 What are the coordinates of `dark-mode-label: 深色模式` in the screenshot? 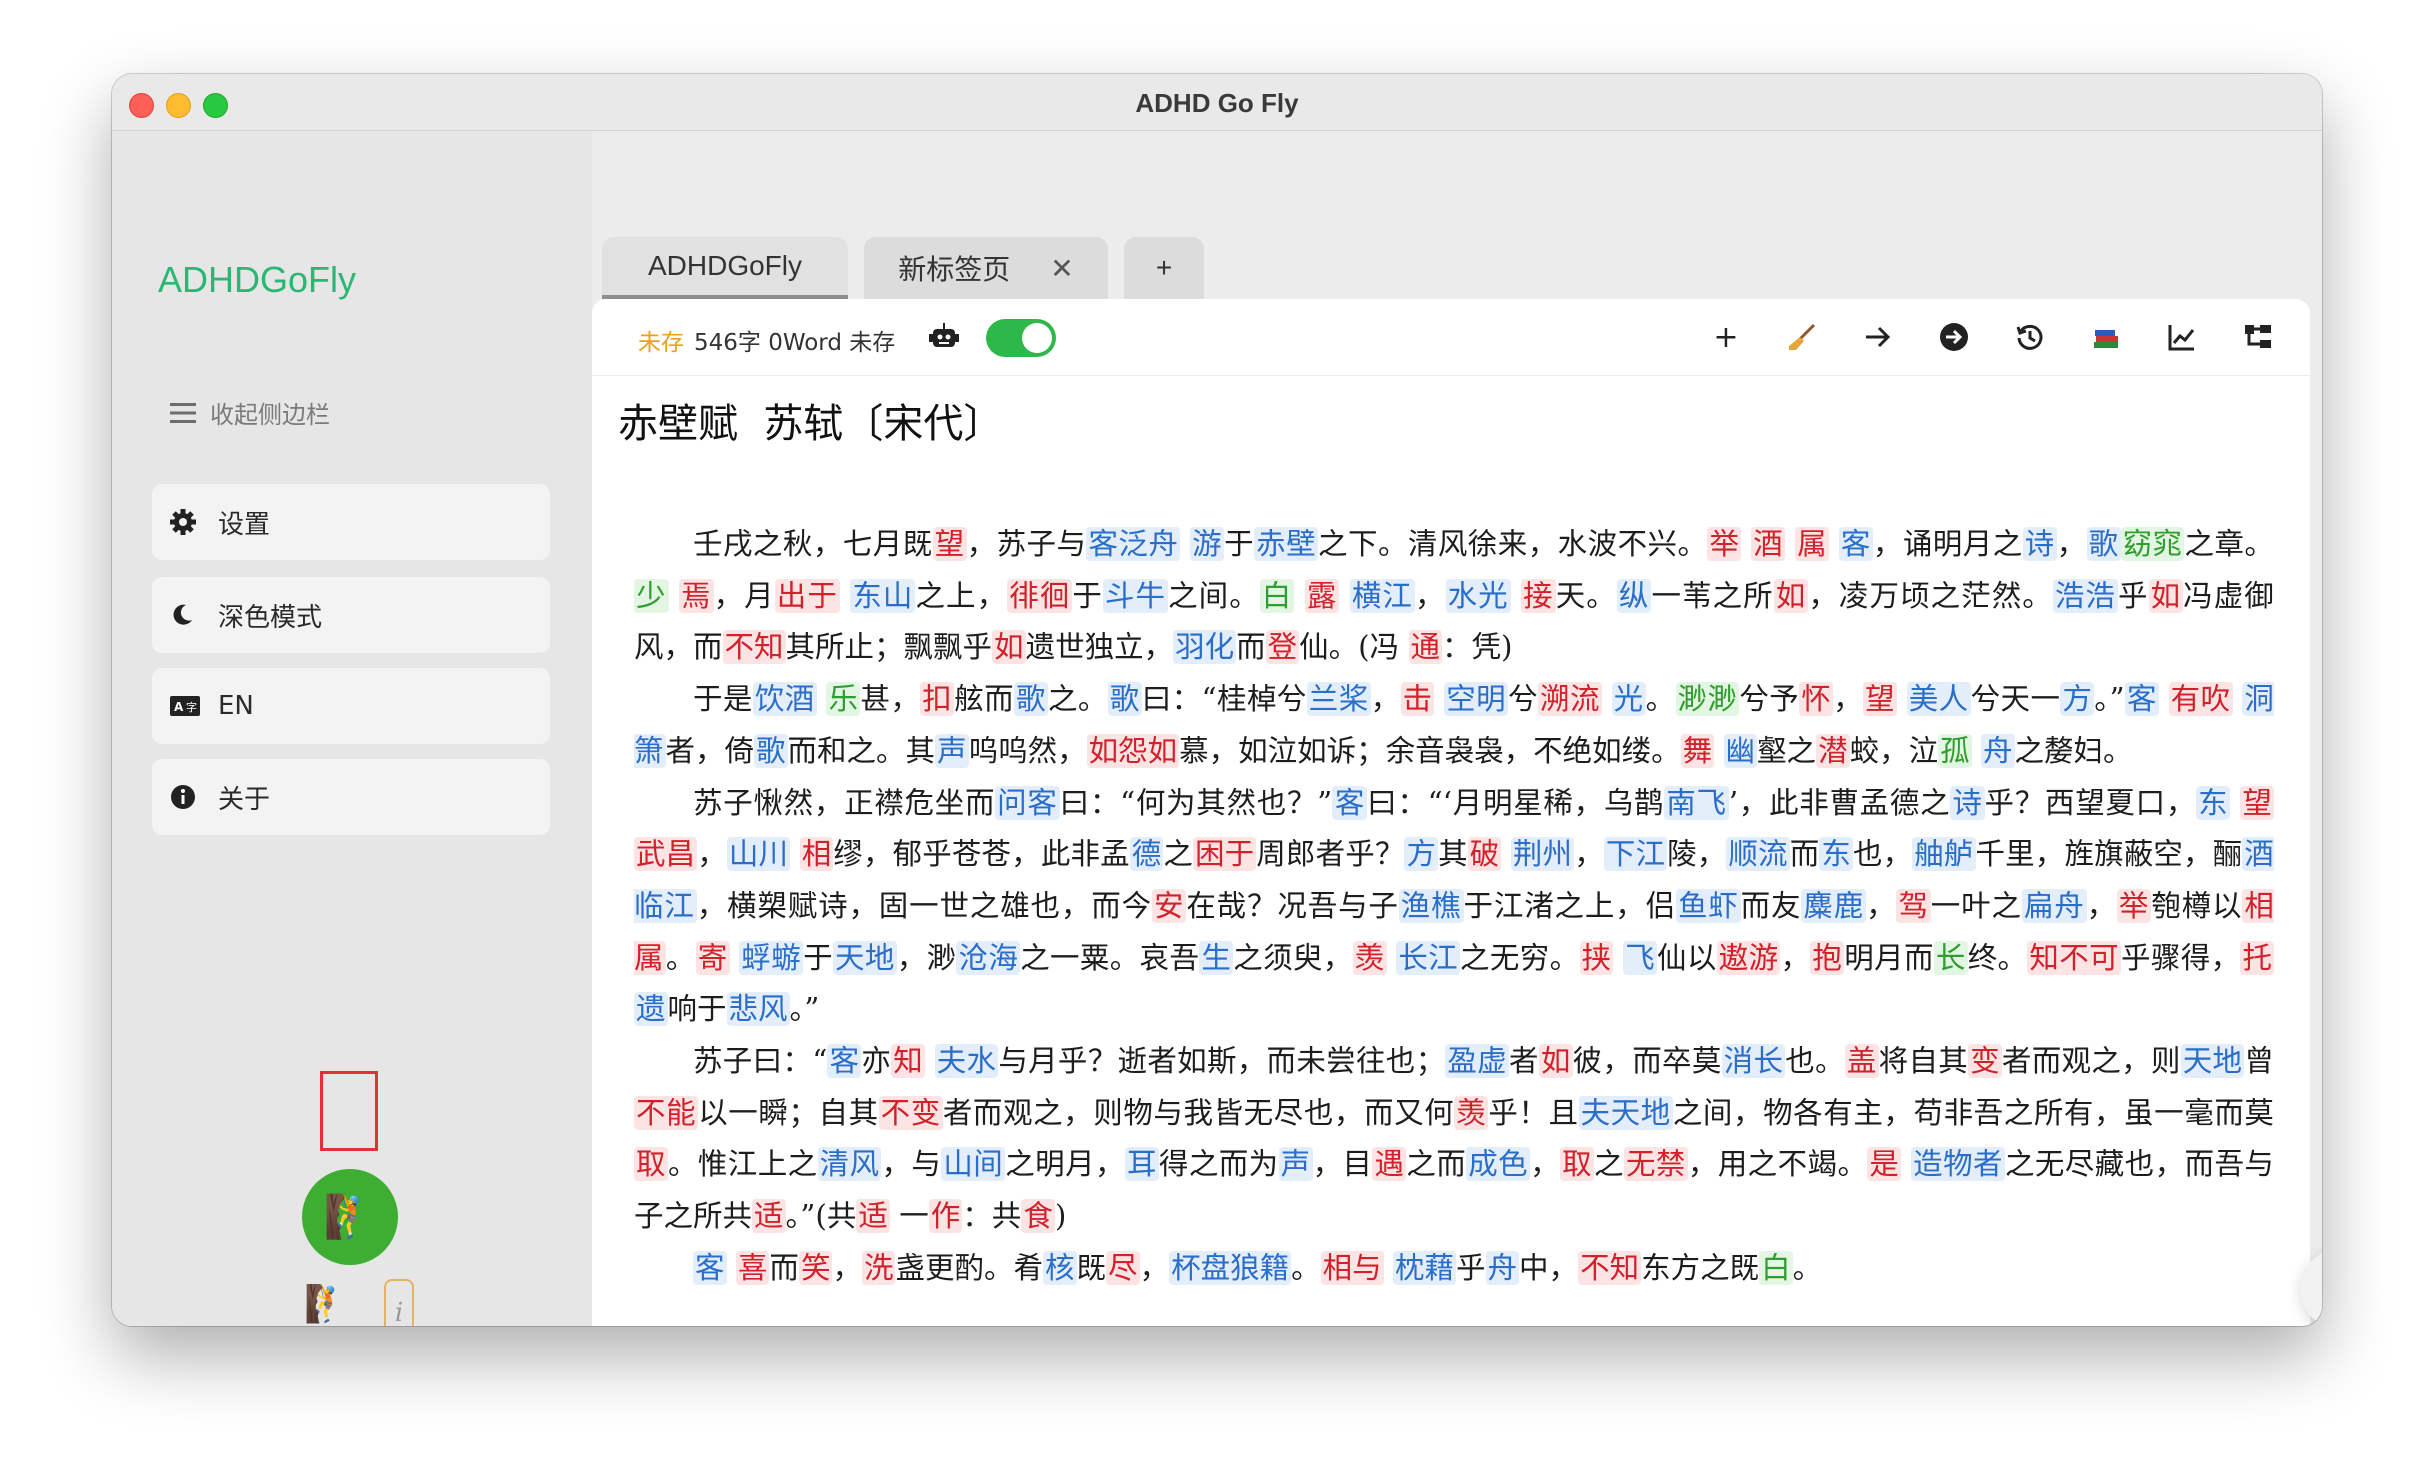 It's located at (270, 617).